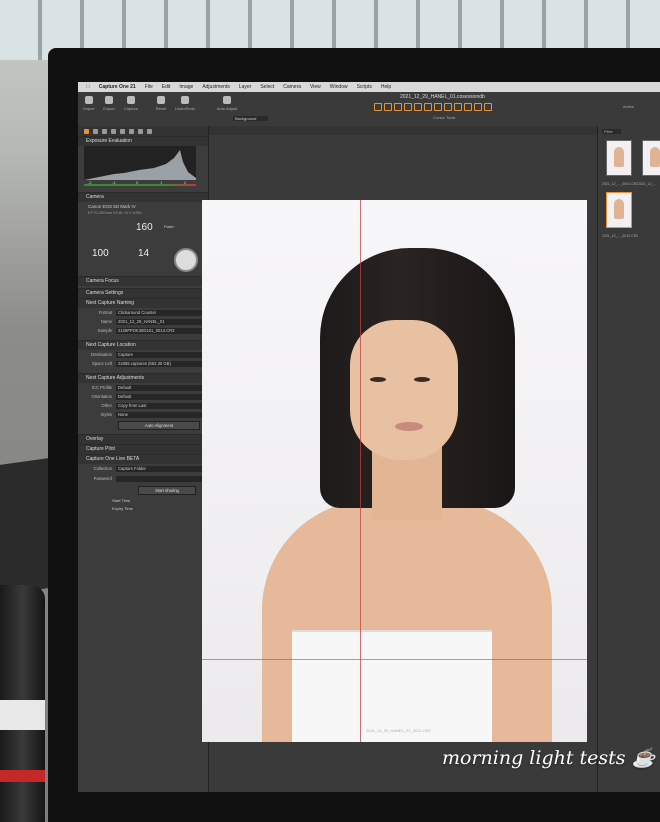  Describe the element at coordinates (488, 107) in the screenshot. I see `annotate-tool-icon` at that location.